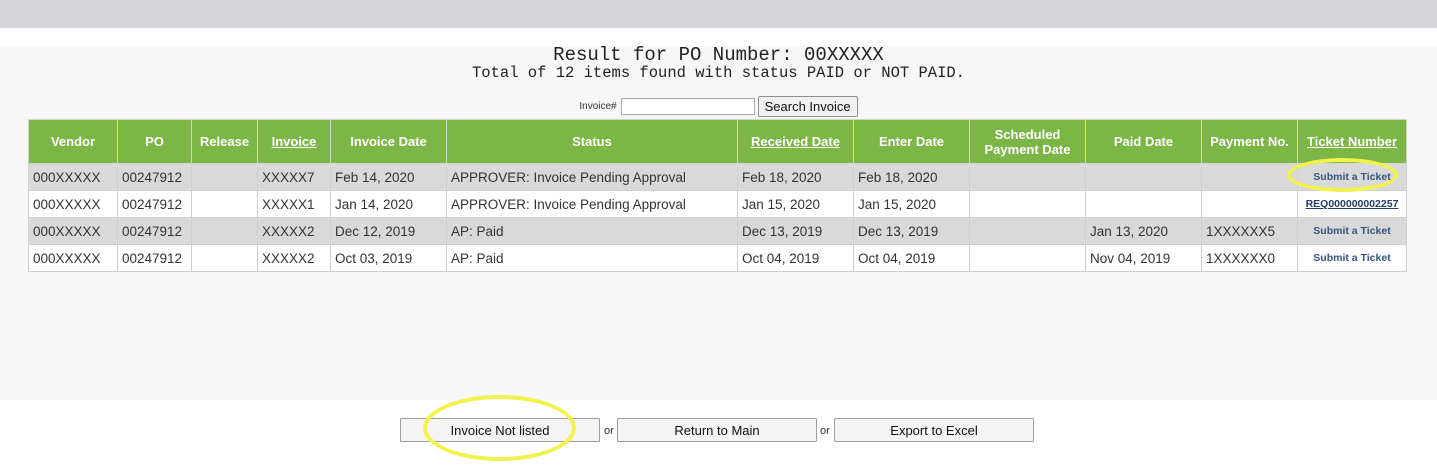 Image resolution: width=1437 pixels, height=468 pixels. Describe the element at coordinates (294, 177) in the screenshot. I see `cell-invoice: XXXXX7` at that location.